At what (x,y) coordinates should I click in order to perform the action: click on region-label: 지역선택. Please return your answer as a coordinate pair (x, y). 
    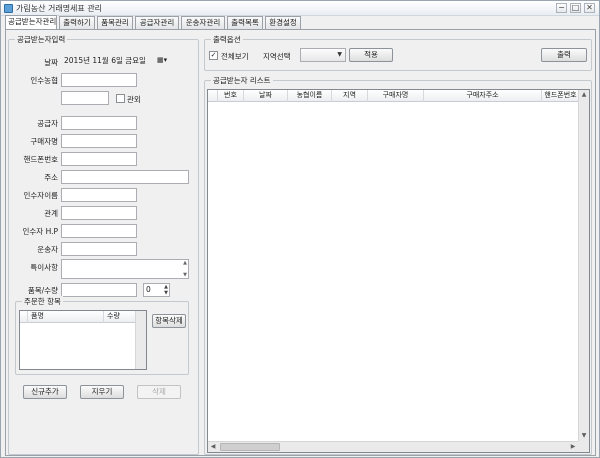
    Looking at the image, I should click on (277, 56).